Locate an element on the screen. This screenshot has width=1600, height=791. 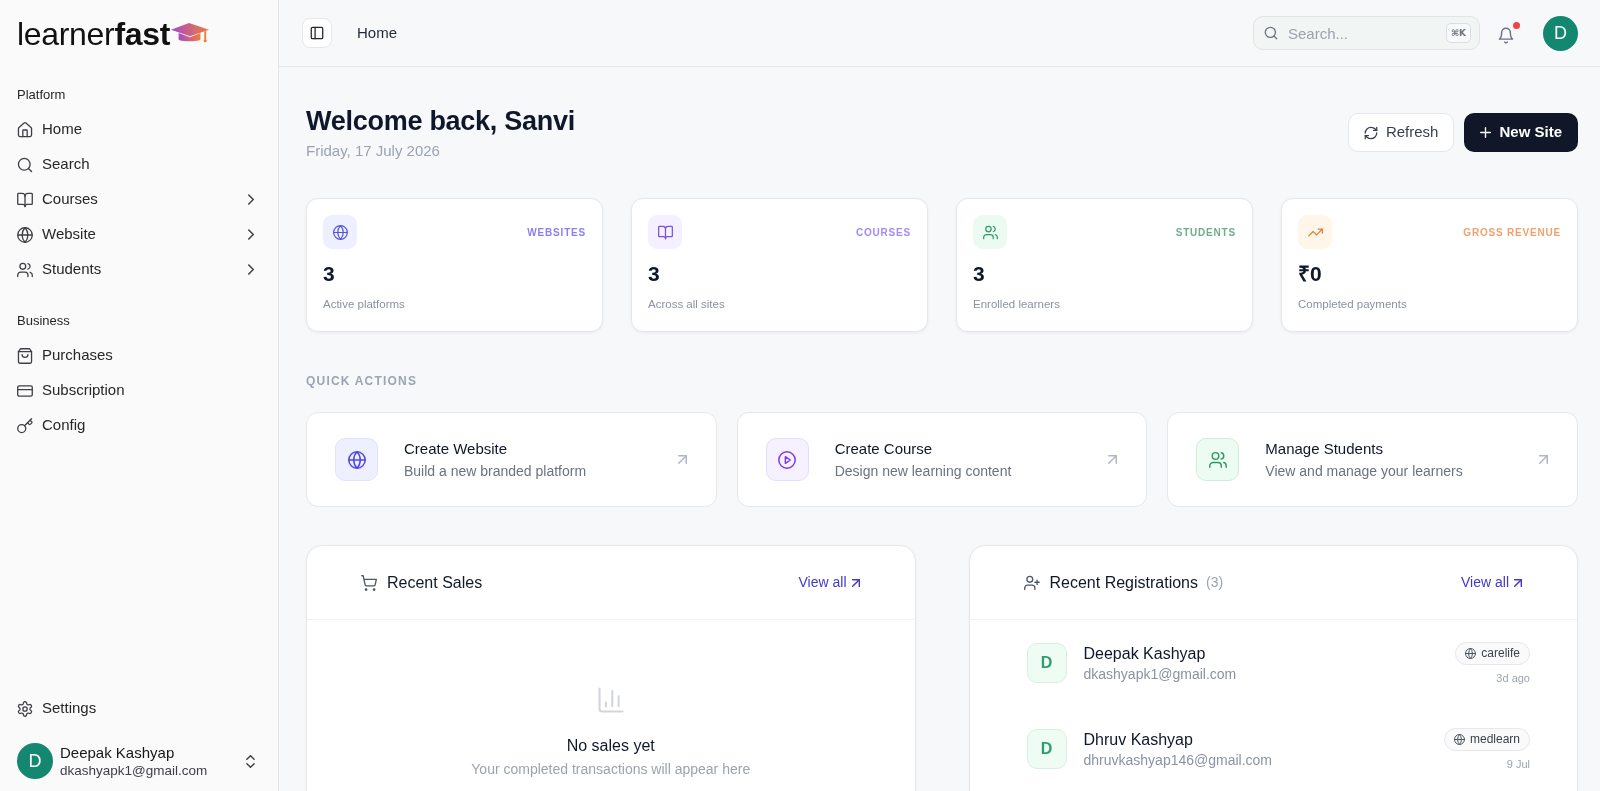
page-title: Welcome back, Sanvi is located at coordinates (440, 121).